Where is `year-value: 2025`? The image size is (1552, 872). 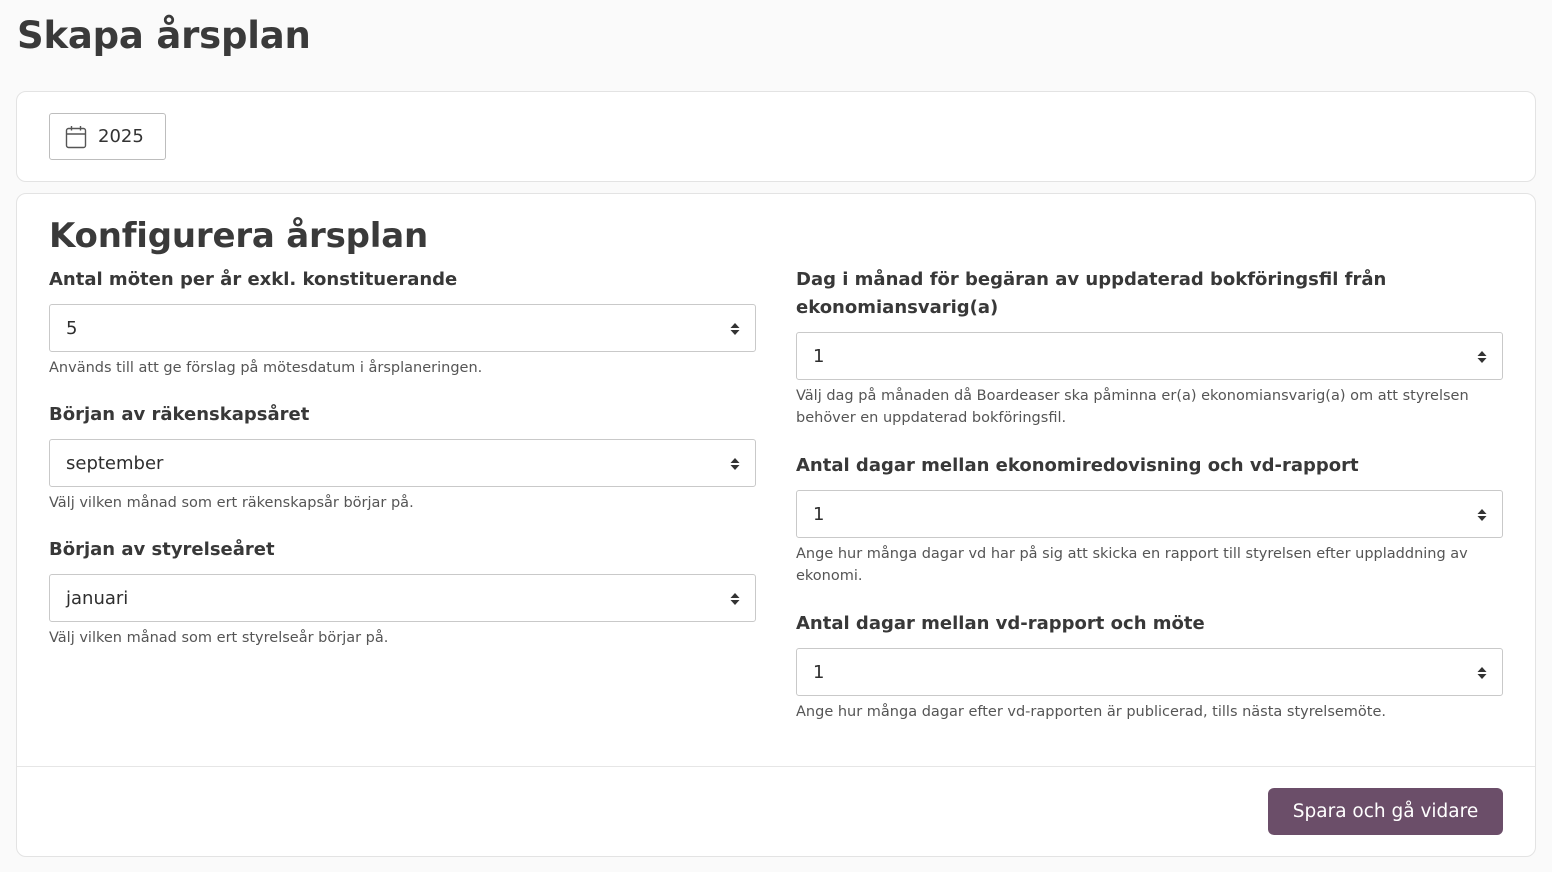 year-value: 2025 is located at coordinates (121, 136).